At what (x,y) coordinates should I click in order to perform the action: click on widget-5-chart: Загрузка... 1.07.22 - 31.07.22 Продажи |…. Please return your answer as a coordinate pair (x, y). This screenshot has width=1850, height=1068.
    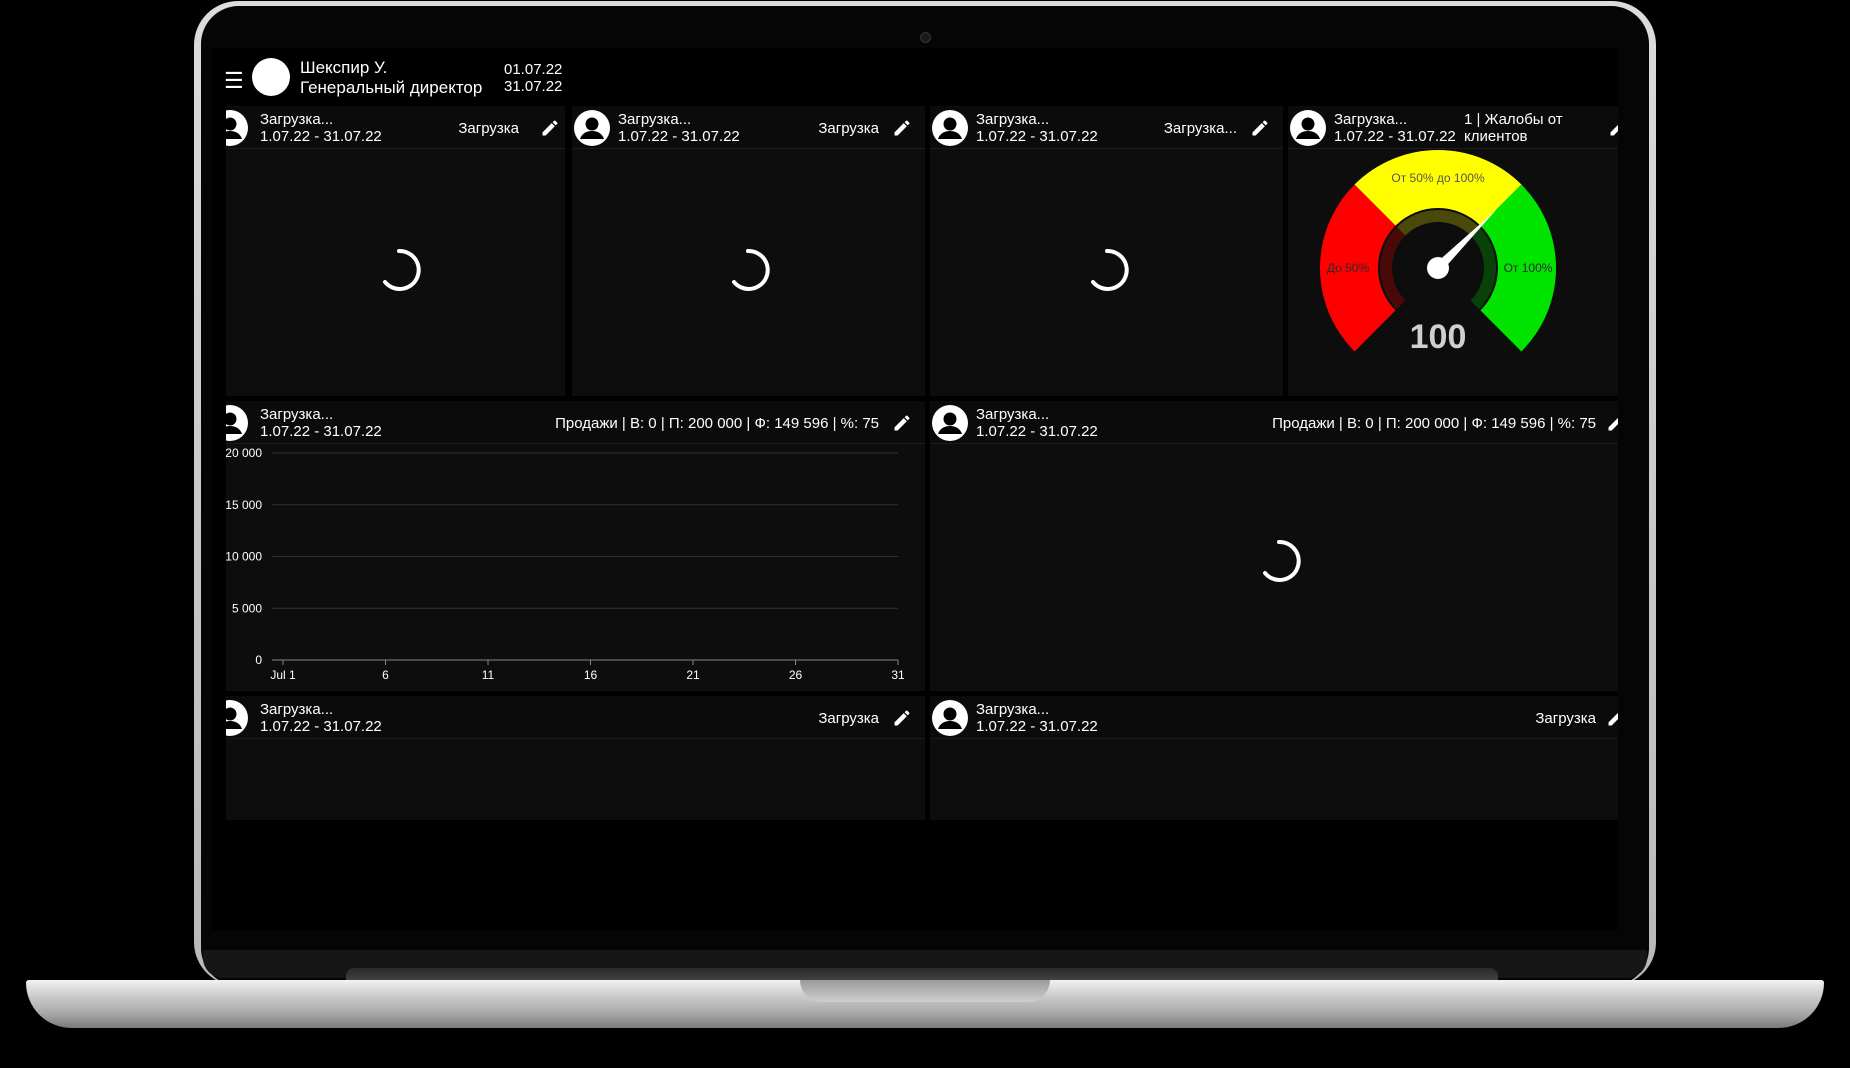
    Looking at the image, I should click on (575, 546).